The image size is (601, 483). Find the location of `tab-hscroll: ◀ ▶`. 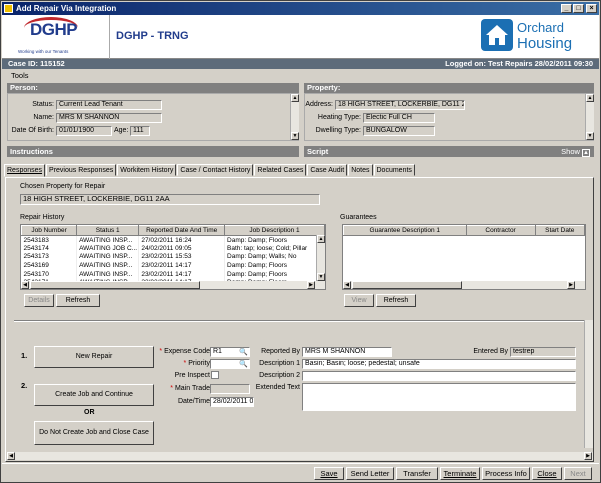

tab-hscroll: ◀ ▶ is located at coordinates (300, 456).